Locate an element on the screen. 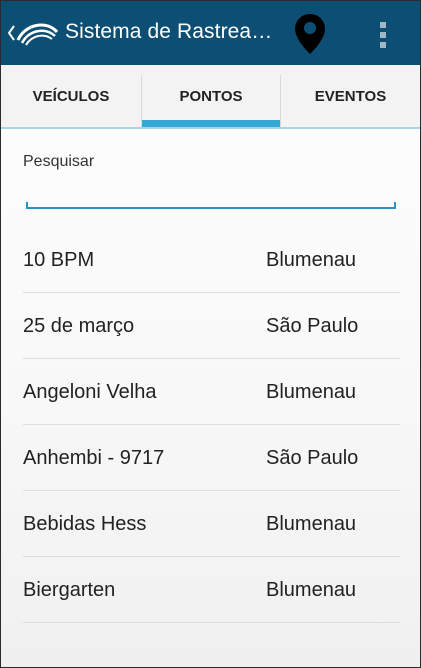 The height and width of the screenshot is (668, 421). search-input is located at coordinates (210, 192).